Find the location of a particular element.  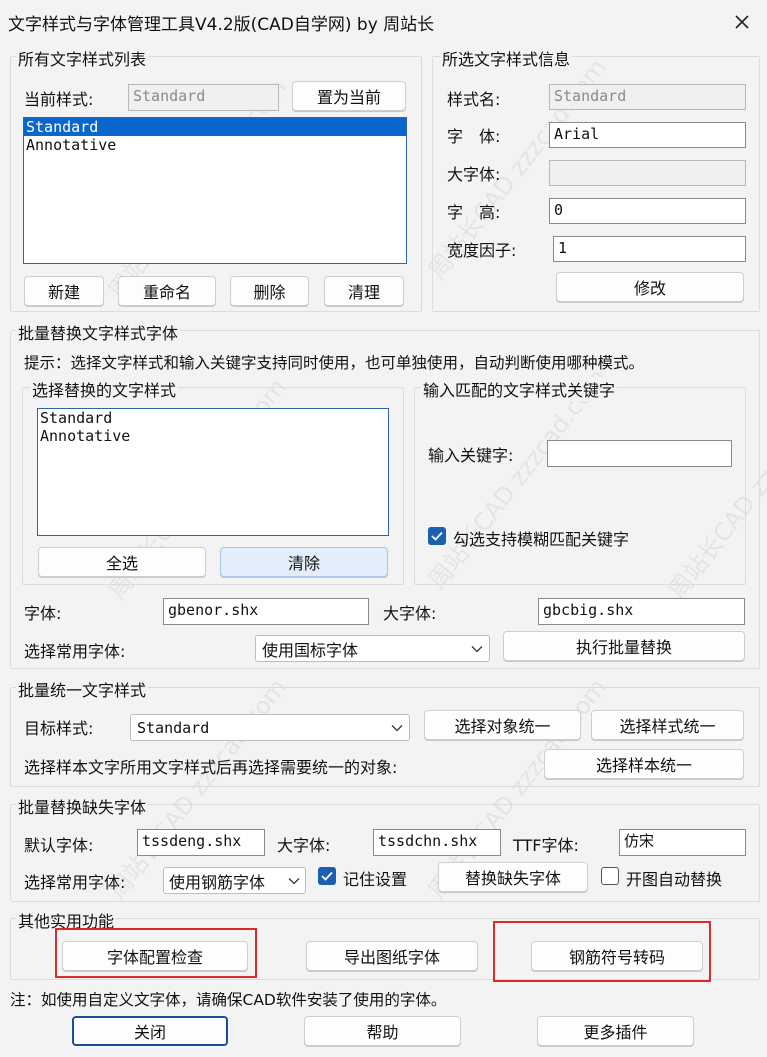

replace-missing-button: 替换缺失字体 is located at coordinates (513, 877).